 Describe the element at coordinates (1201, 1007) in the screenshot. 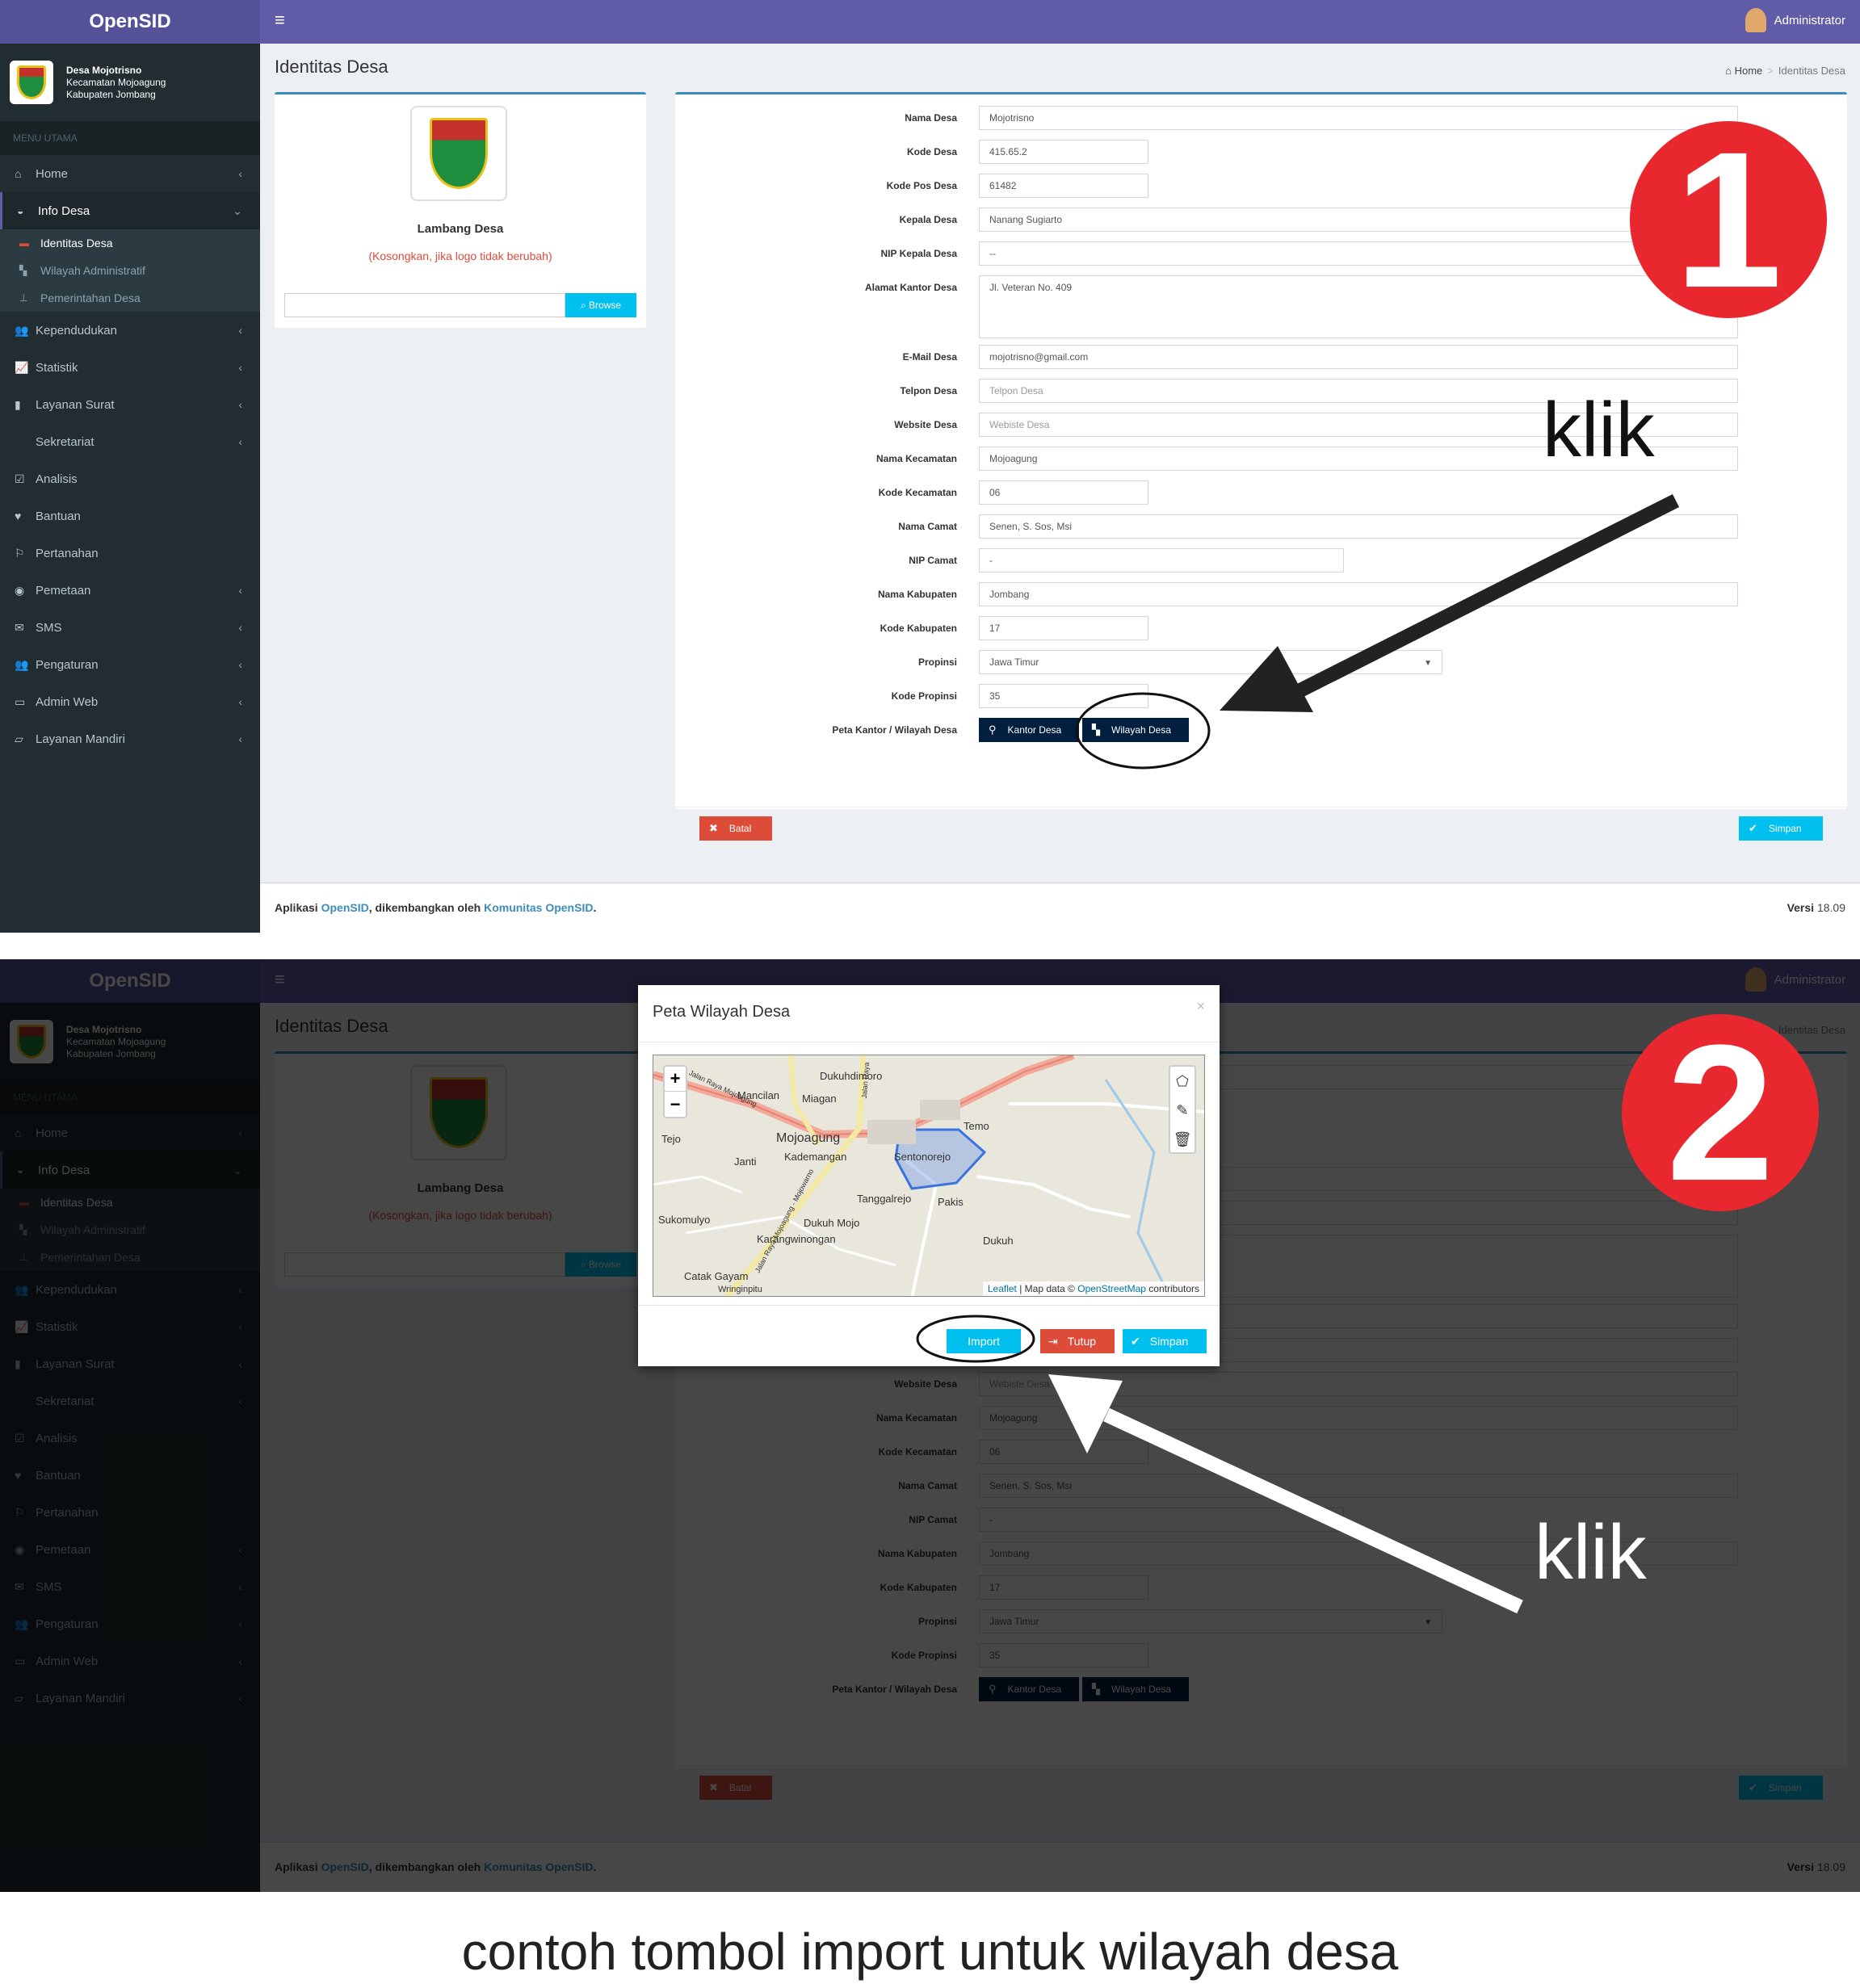

I see `modal-close-icon: ×` at that location.